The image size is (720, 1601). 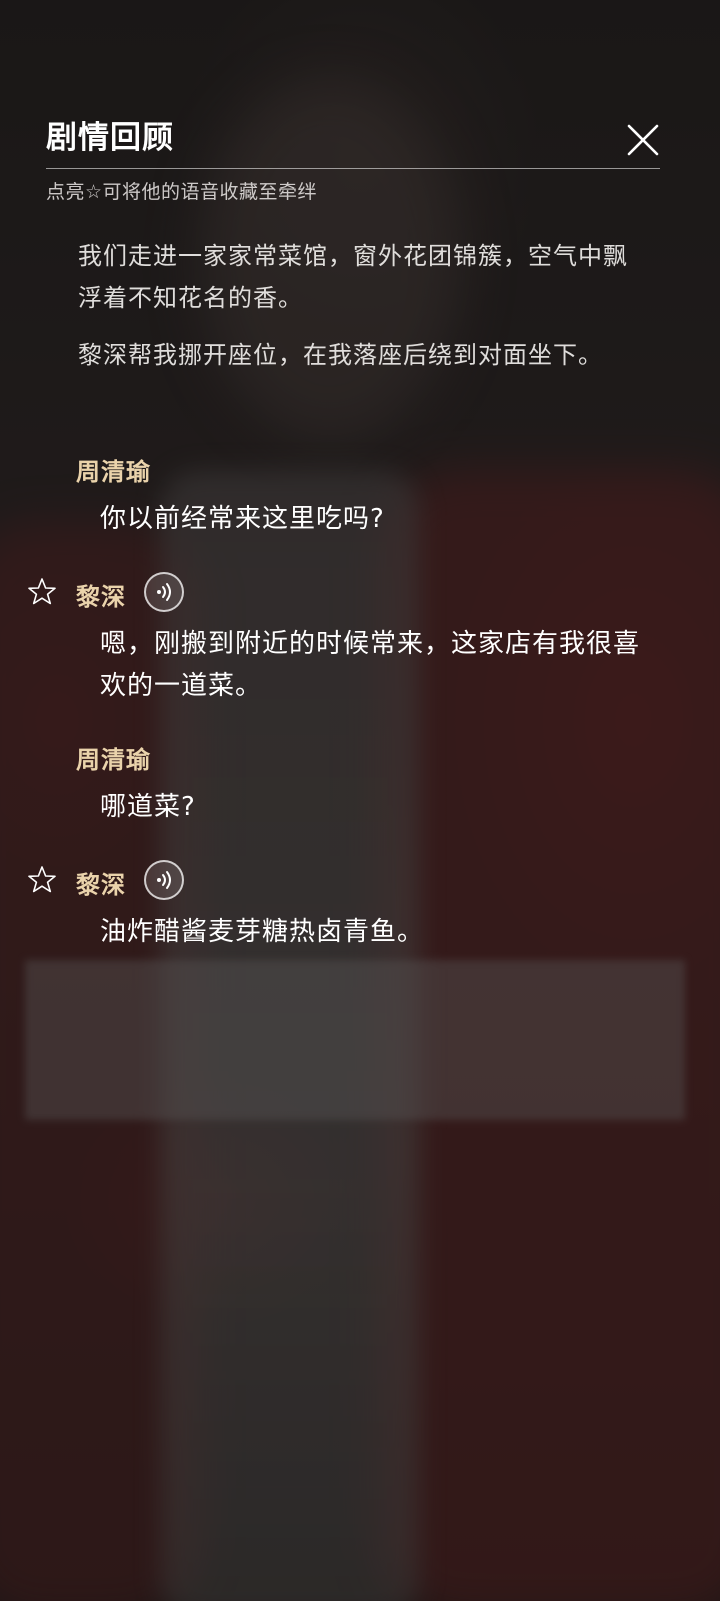 I want to click on page-title: 剧情回顾, so click(x=110, y=138).